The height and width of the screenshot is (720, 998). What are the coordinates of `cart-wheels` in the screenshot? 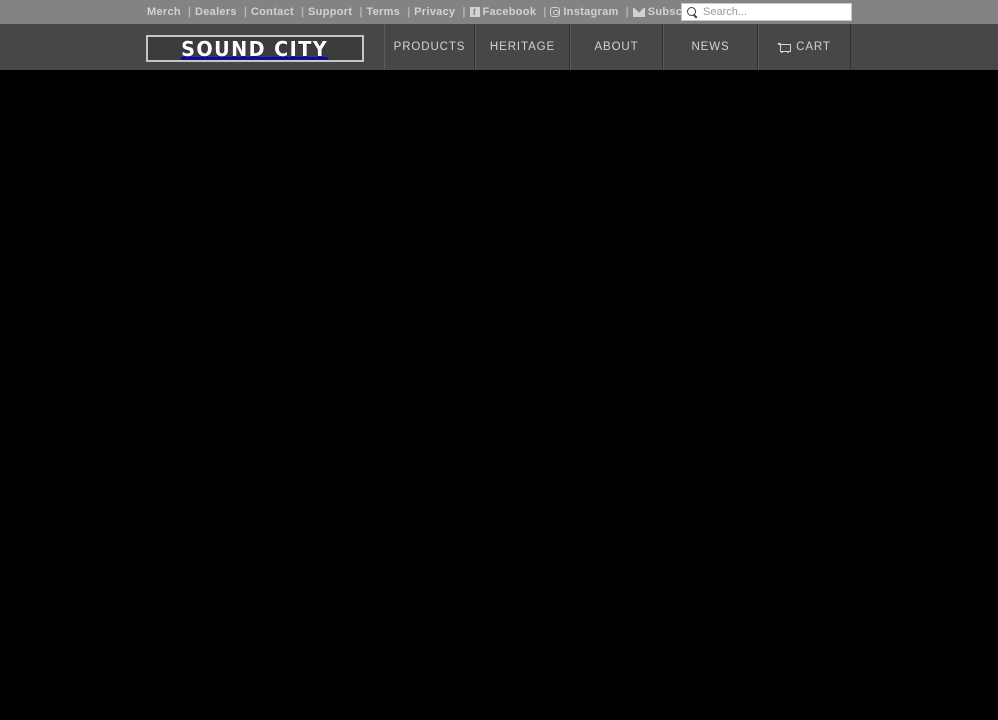 It's located at (785, 52).